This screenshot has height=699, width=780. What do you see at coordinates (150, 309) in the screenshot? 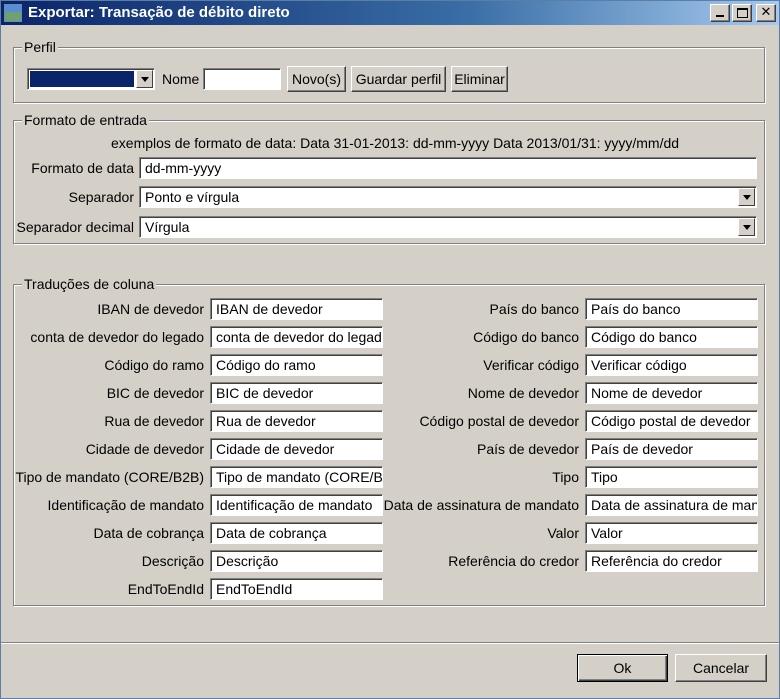
I see `translation-label: IBAN de devedor` at bounding box center [150, 309].